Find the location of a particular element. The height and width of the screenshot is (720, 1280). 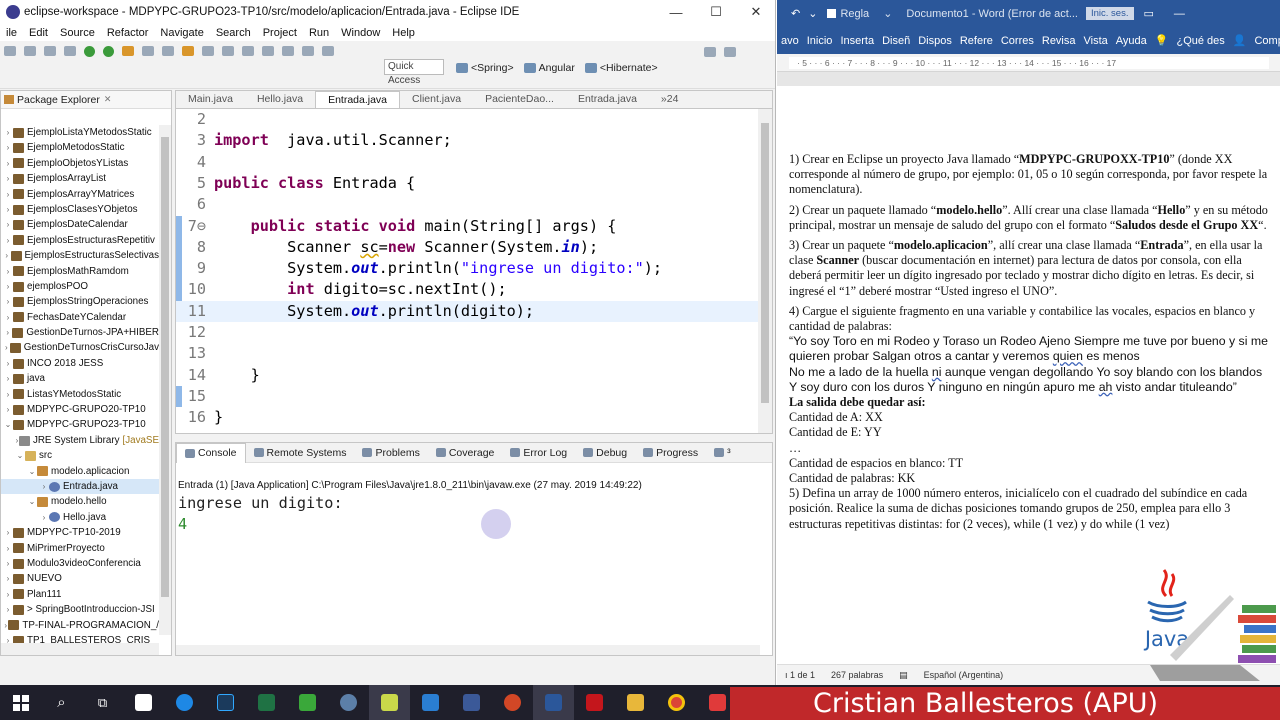

new-file-icon is located at coordinates (10, 51).